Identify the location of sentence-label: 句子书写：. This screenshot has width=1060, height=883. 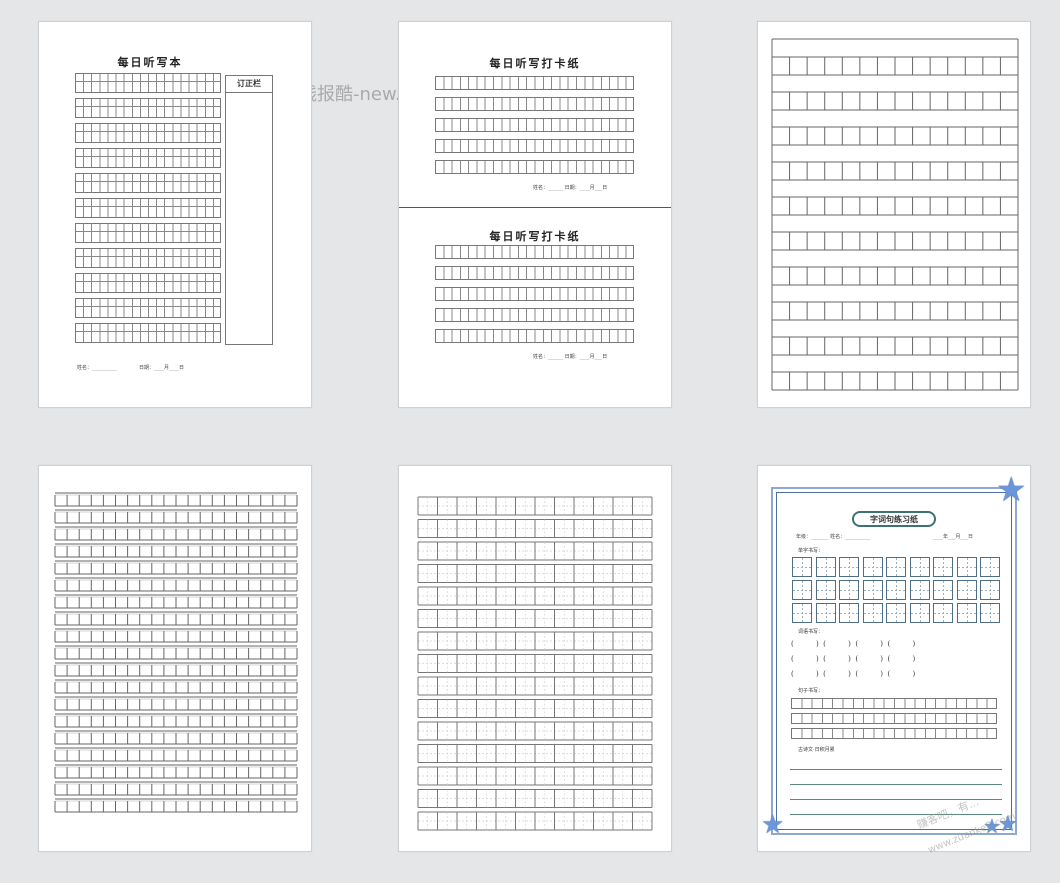
(811, 691).